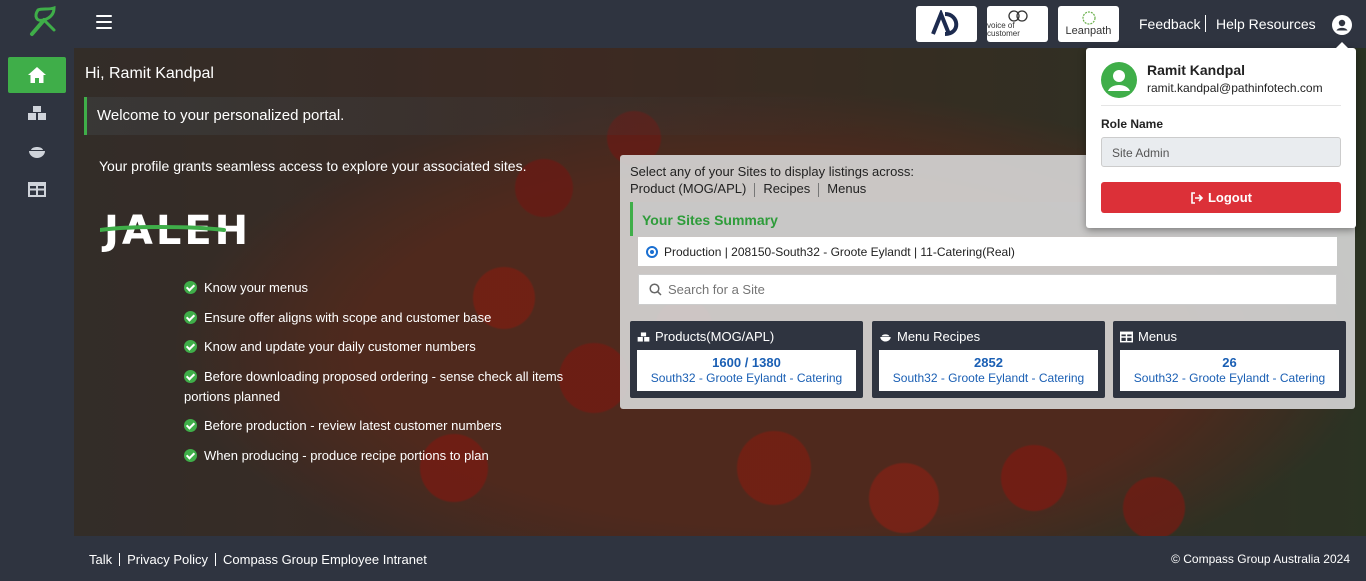 The width and height of the screenshot is (1366, 581). I want to click on sidebar-item-menus, so click(37, 189).